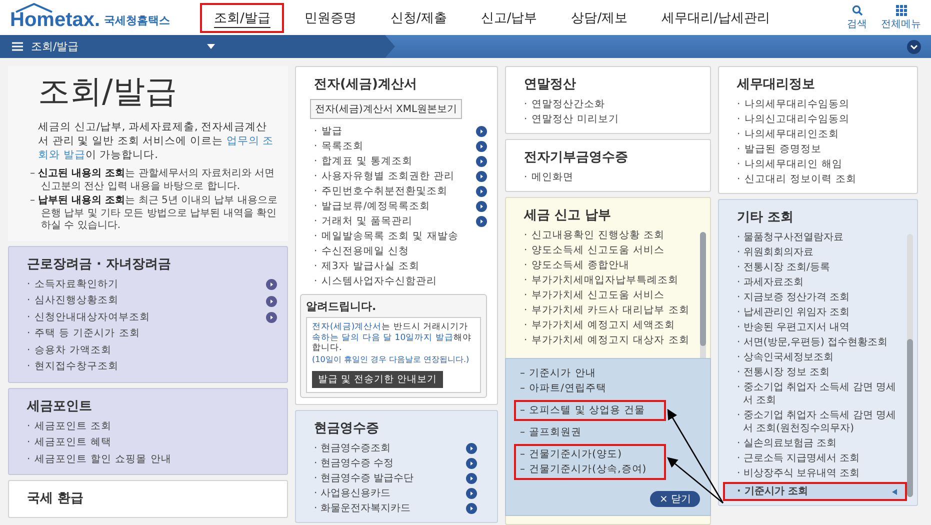 This screenshot has height=525, width=931. What do you see at coordinates (817, 312) in the screenshot?
I see `menu-item: · 납세관리인 위임자 조회` at bounding box center [817, 312].